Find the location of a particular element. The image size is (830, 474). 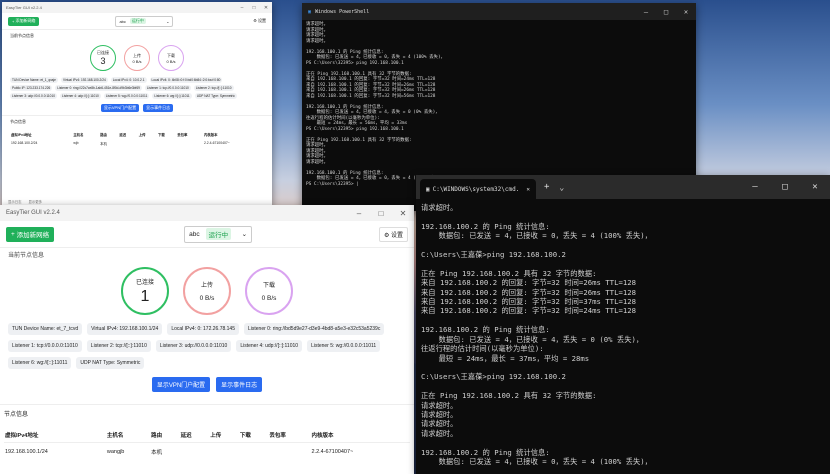

tab-dropdown-button: ⌄ is located at coordinates (561, 187).